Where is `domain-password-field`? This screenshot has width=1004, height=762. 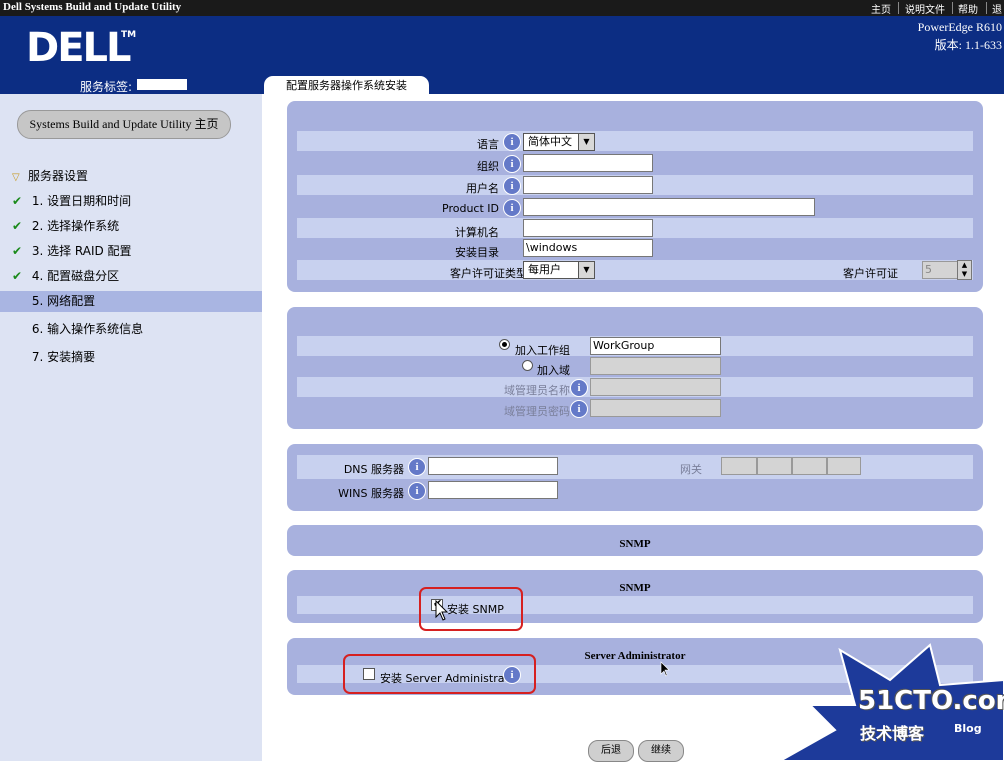 domain-password-field is located at coordinates (655, 408).